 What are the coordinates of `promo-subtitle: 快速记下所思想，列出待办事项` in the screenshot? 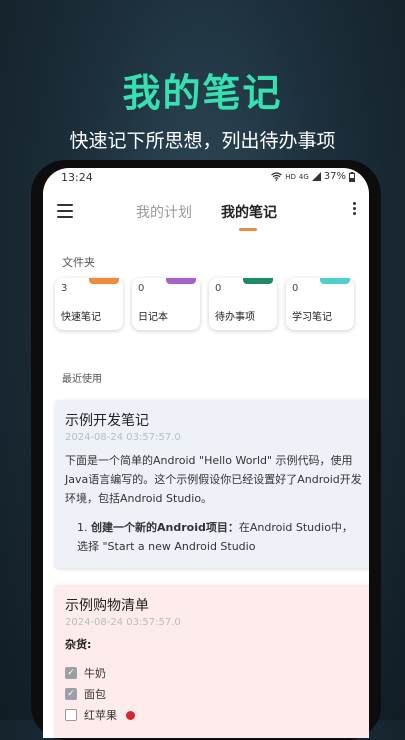 It's located at (202, 141).